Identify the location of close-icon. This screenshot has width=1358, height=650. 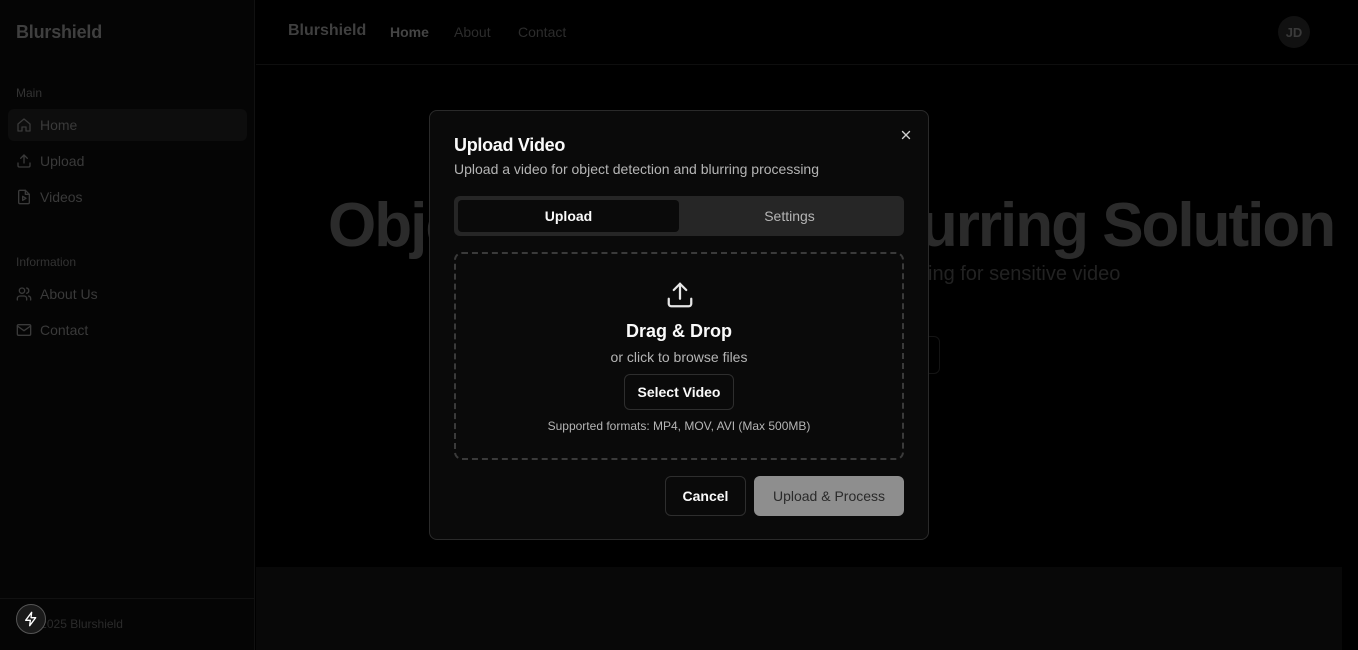
(906, 135).